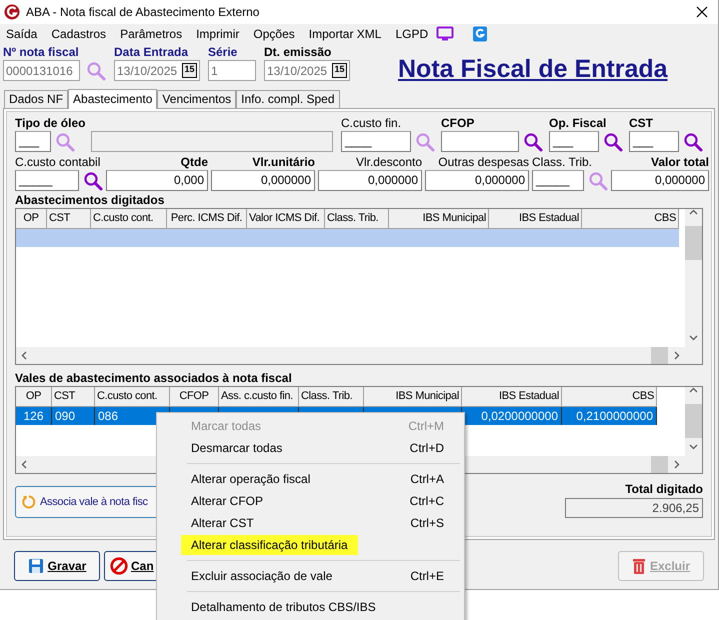 Image resolution: width=719 pixels, height=620 pixels. Describe the element at coordinates (679, 162) in the screenshot. I see `field-label: Valor total` at that location.